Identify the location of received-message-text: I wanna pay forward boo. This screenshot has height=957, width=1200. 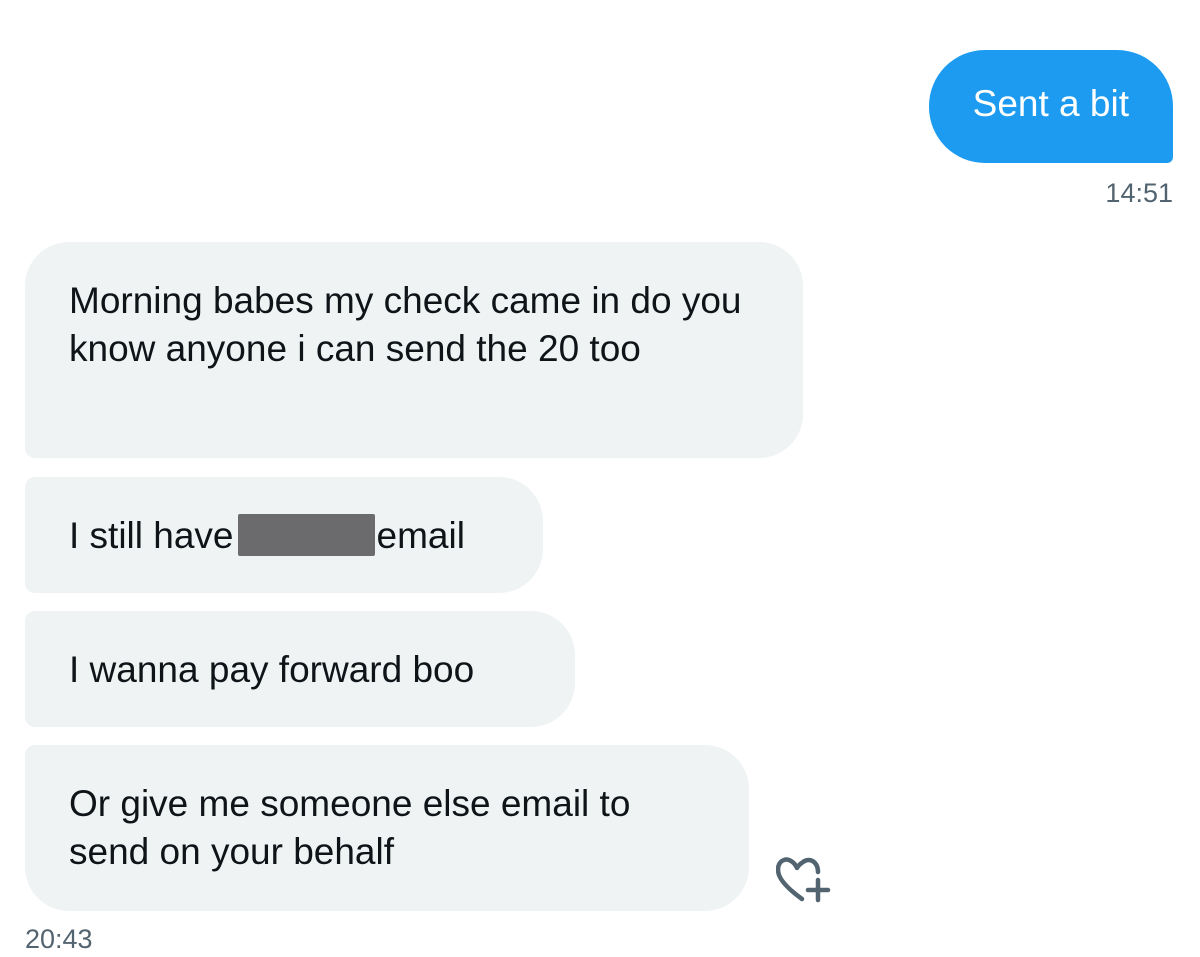
(272, 669).